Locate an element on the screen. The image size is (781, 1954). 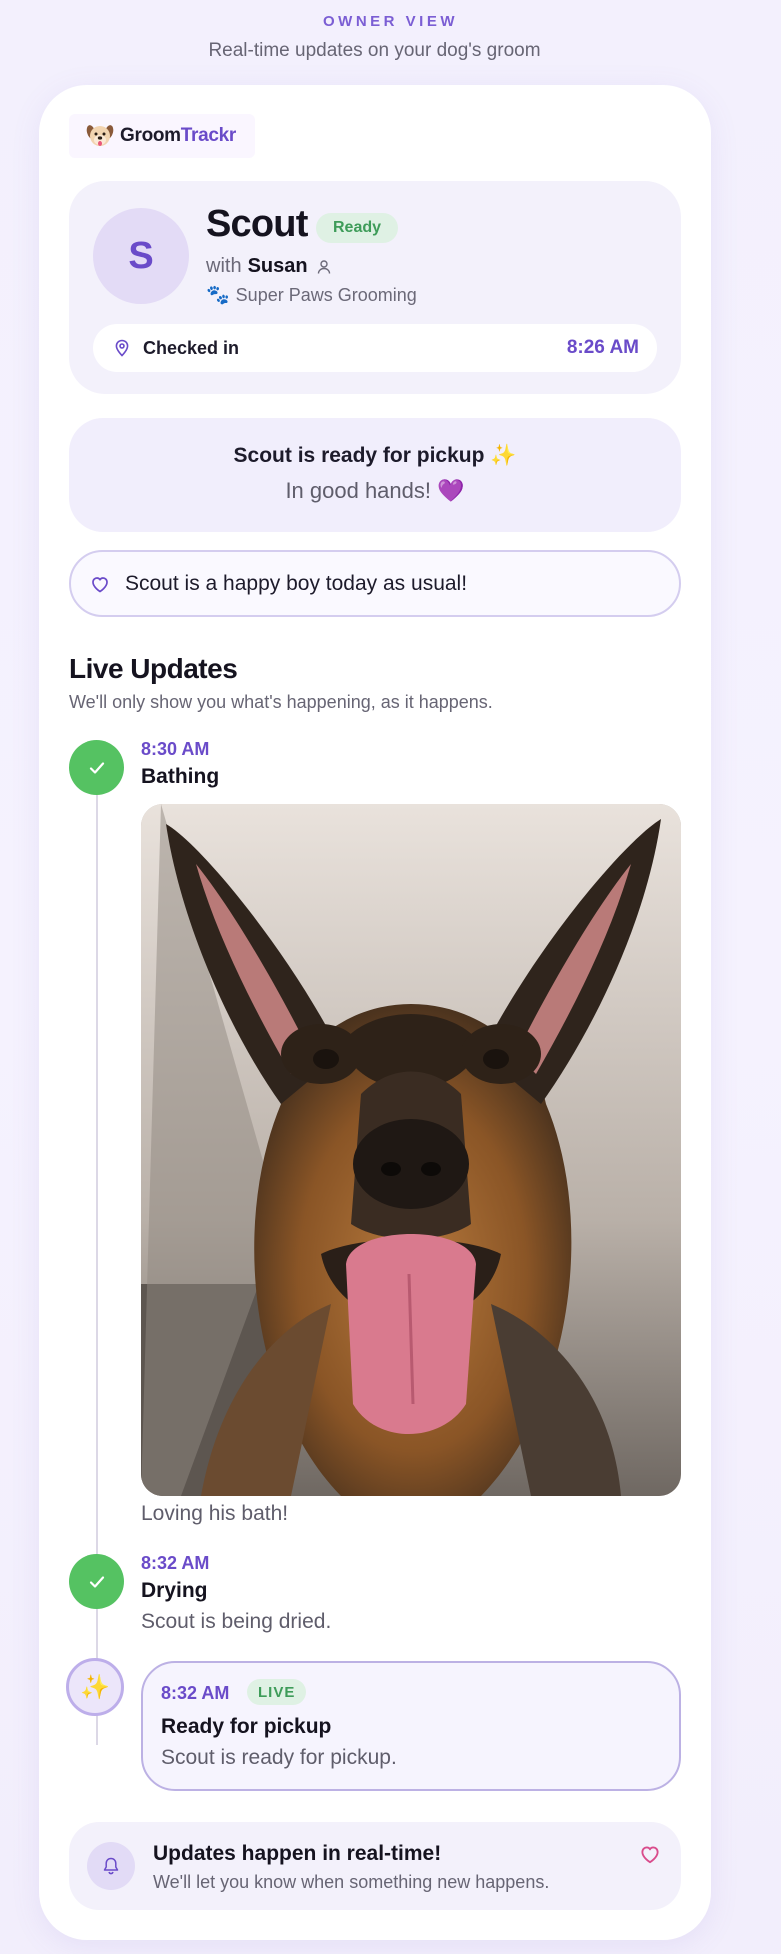
brand-logo: GroomTrackr is located at coordinates (162, 136).